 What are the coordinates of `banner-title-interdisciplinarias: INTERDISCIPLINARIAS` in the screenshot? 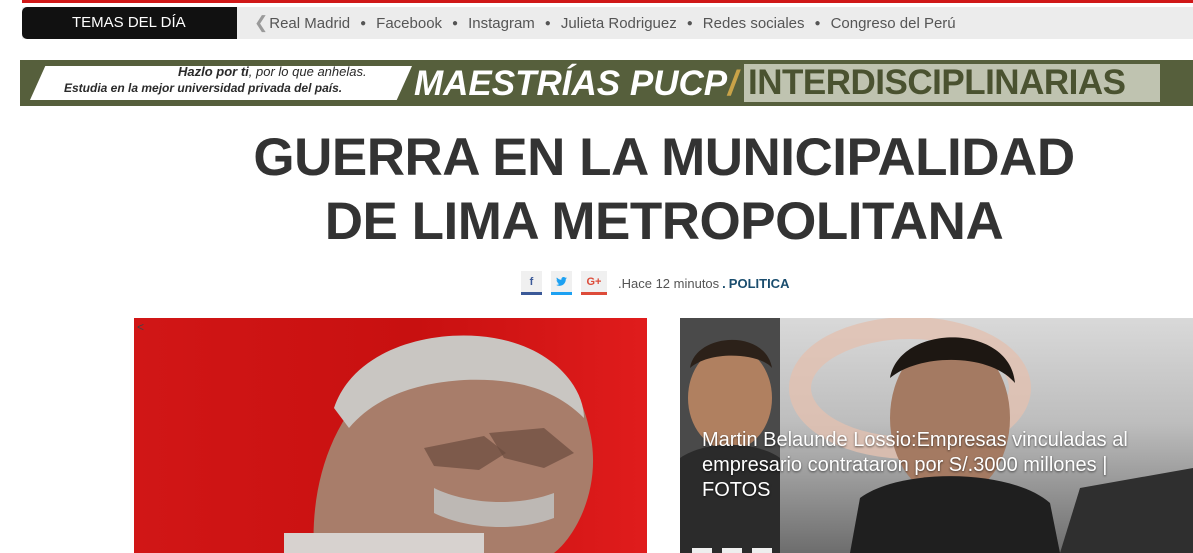 It's located at (952, 83).